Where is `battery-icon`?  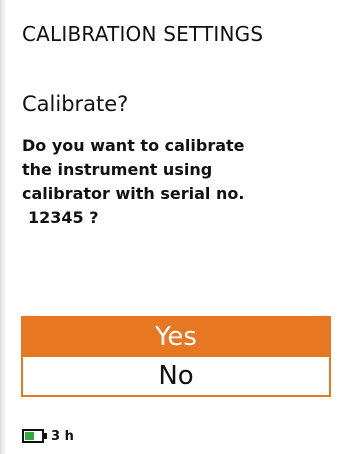
battery-icon is located at coordinates (34, 436).